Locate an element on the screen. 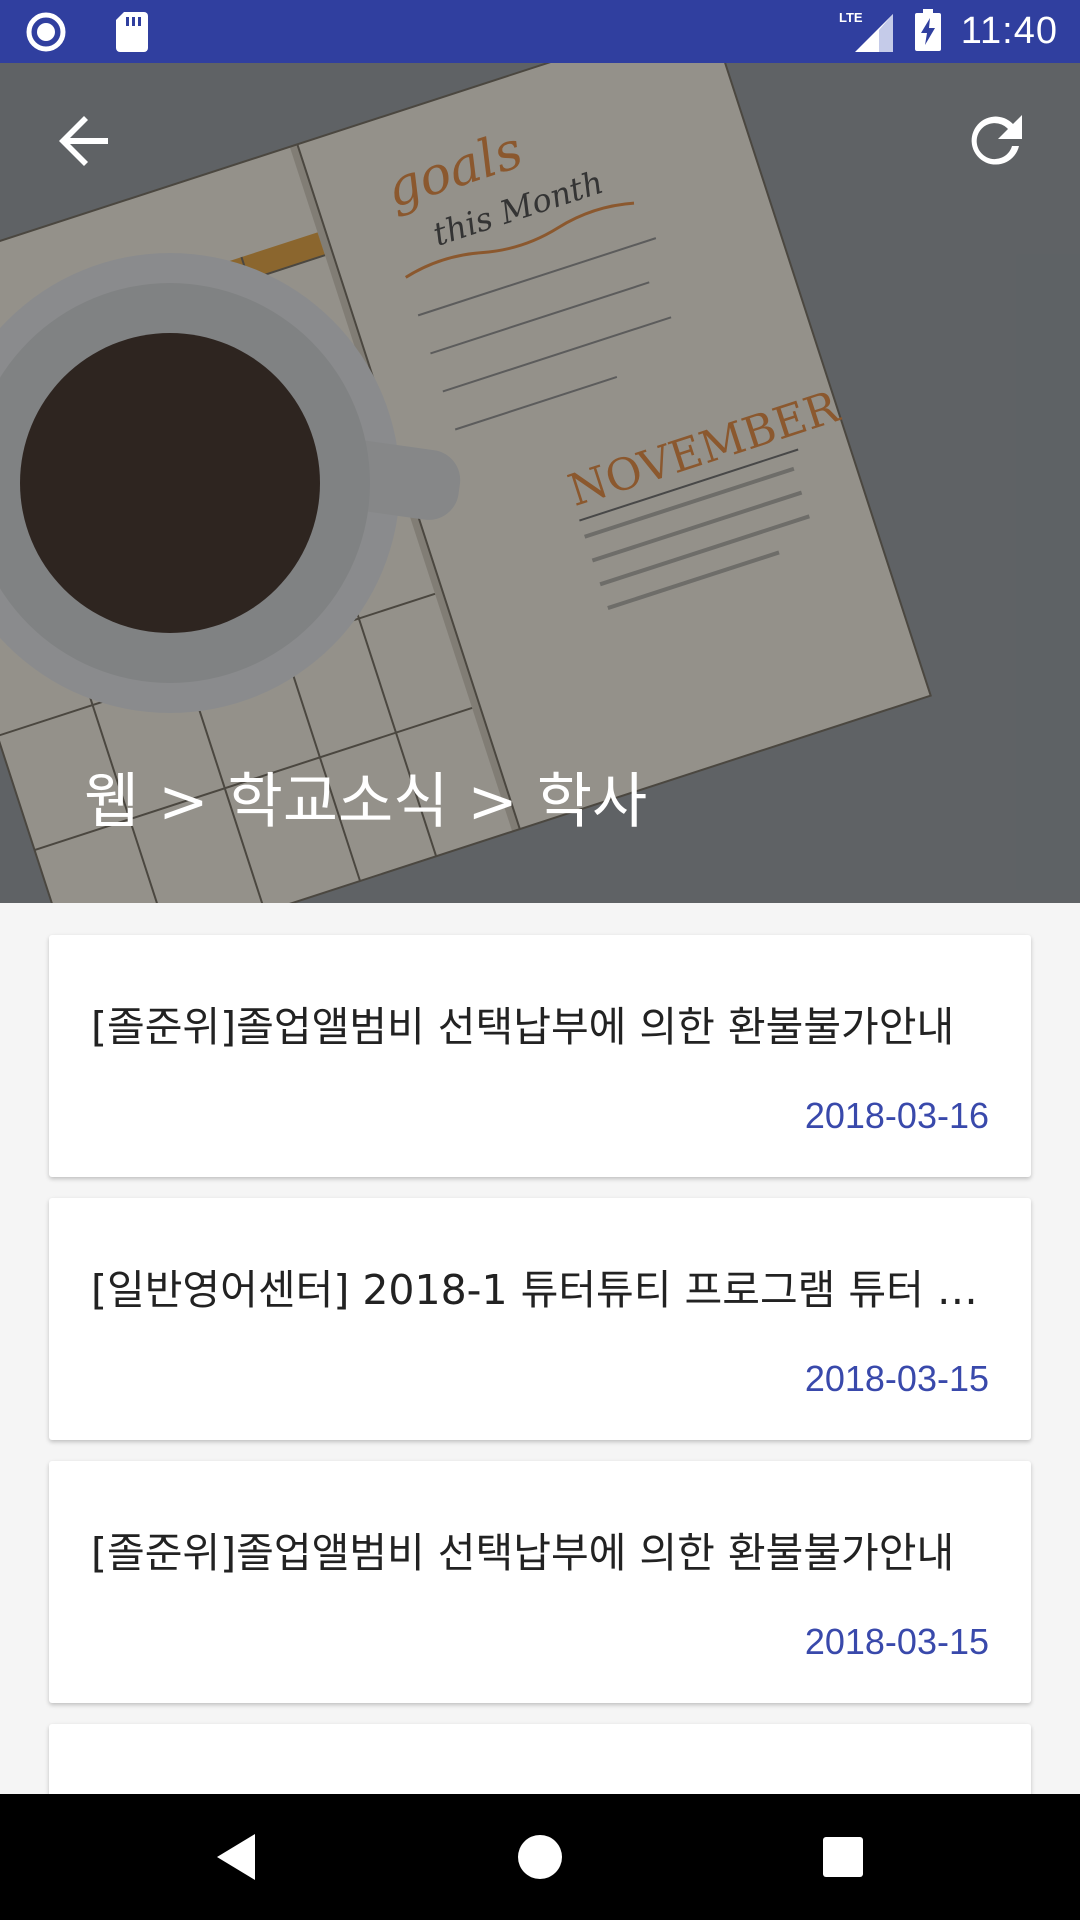  post-date: 2018-03-16 is located at coordinates (896, 1115).